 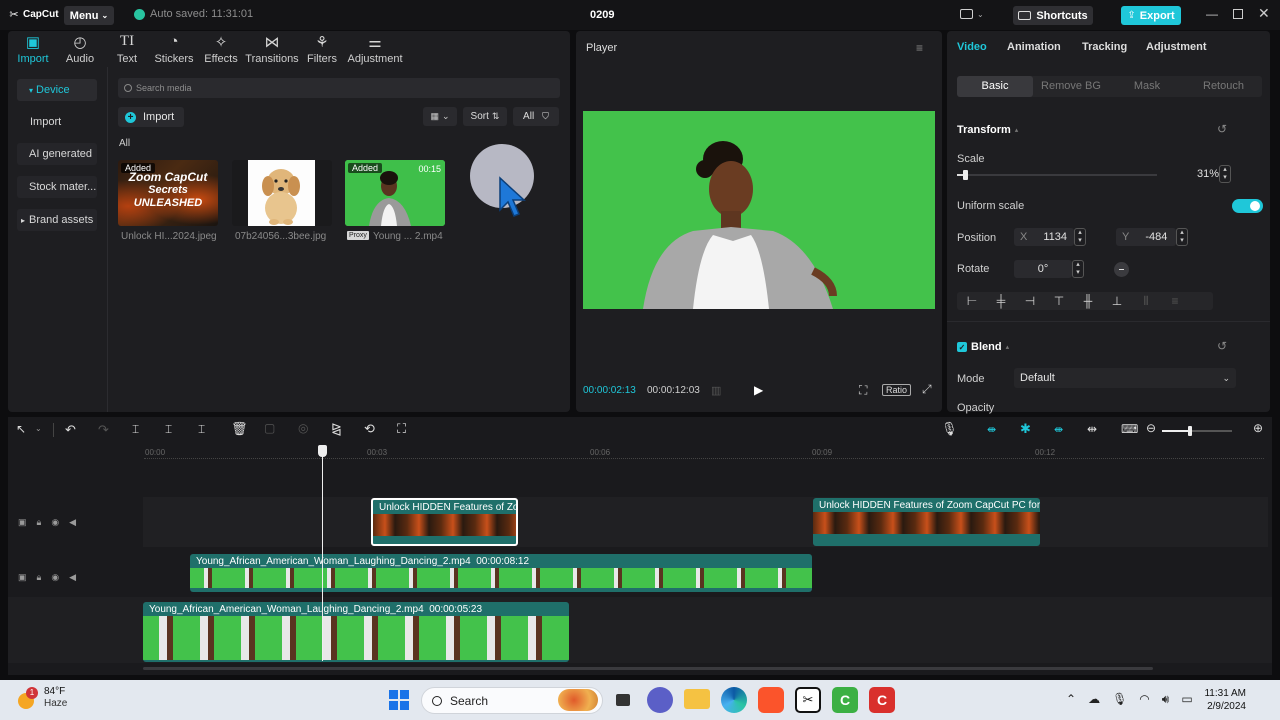 What do you see at coordinates (21, 429) in the screenshot?
I see `select-tool-icon: ↖` at bounding box center [21, 429].